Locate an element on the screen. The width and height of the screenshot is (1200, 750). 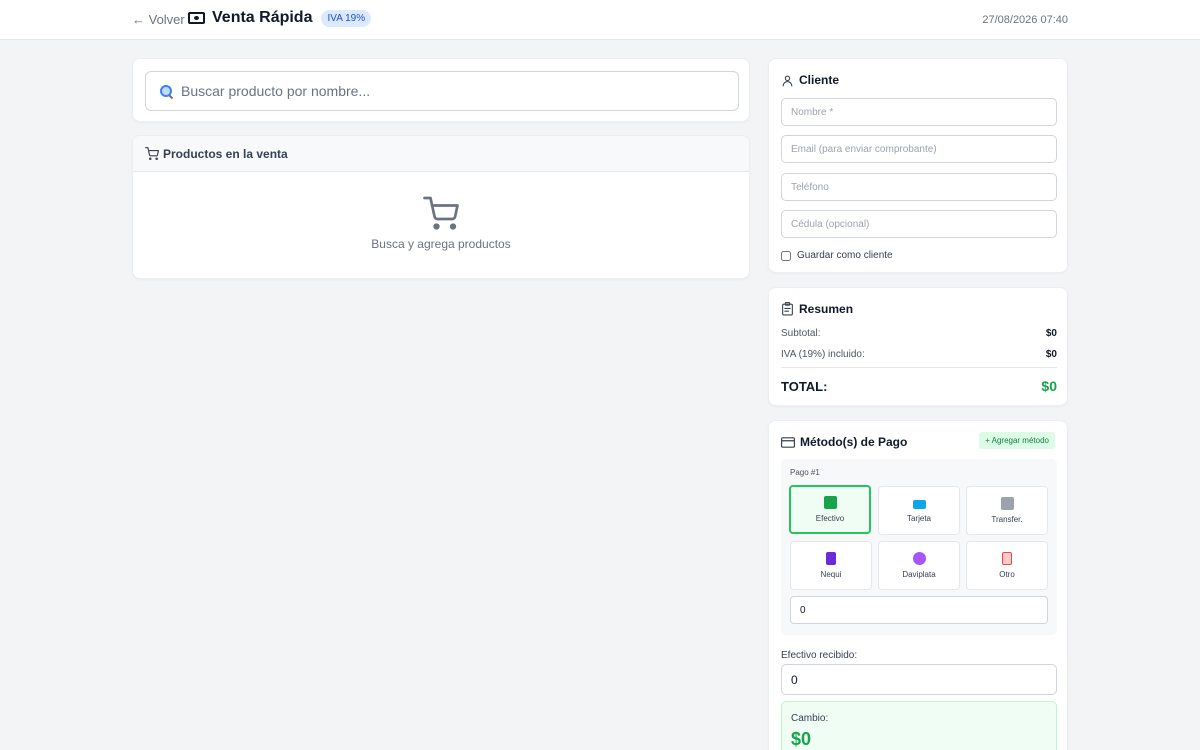
empty-cart-icon is located at coordinates (441, 213).